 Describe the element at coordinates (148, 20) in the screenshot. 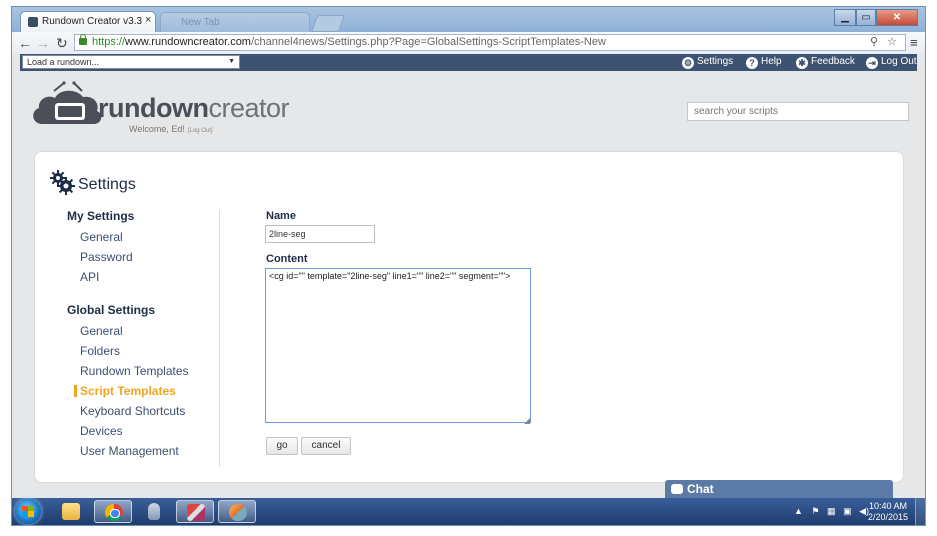

I see `tab-close-icon: ×` at that location.